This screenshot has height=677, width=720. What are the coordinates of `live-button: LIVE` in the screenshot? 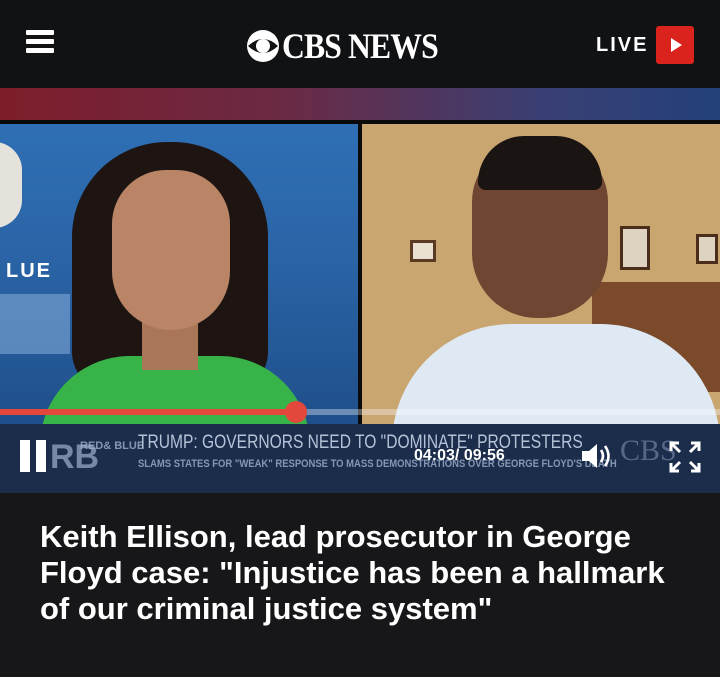 It's located at (645, 45).